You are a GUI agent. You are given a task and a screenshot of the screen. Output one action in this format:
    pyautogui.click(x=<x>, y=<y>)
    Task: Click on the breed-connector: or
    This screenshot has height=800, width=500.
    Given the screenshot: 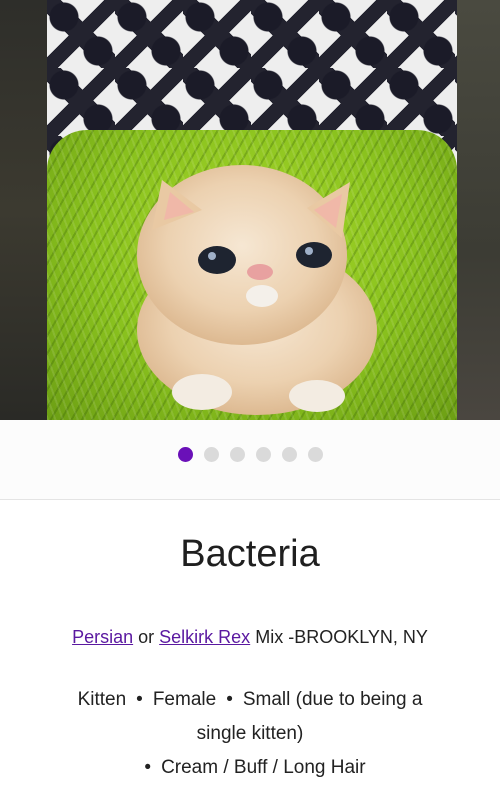 What is the action you would take?
    pyautogui.click(x=146, y=637)
    